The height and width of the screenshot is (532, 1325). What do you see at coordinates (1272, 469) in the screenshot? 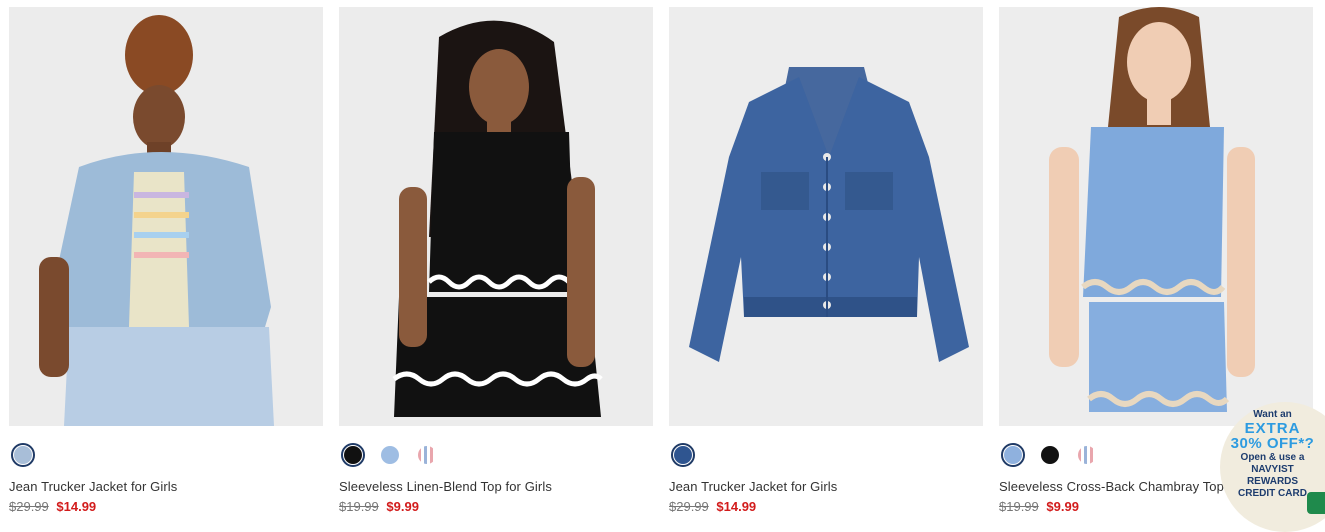
I see `promo-line: NAVYIST` at bounding box center [1272, 469].